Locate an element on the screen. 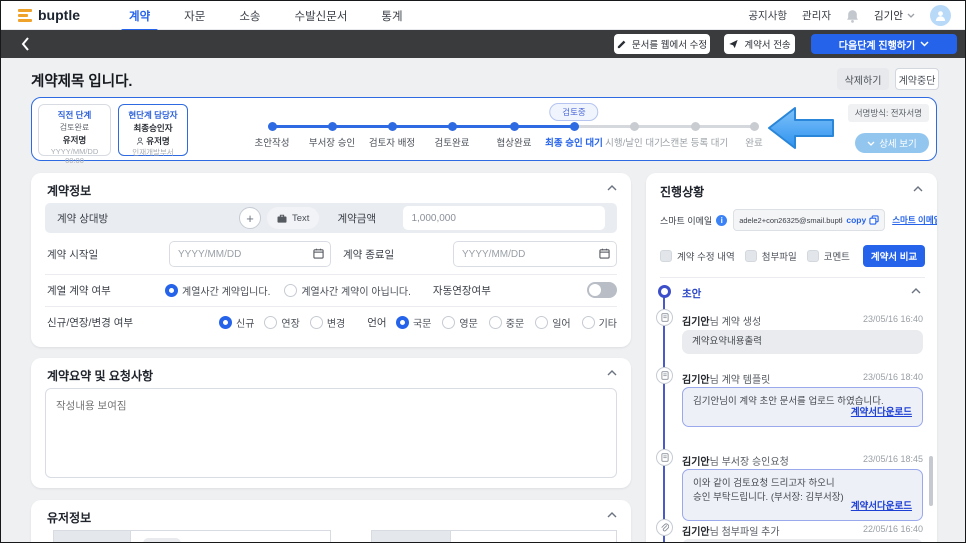  type-extend-radio: 연장 is located at coordinates (282, 322).